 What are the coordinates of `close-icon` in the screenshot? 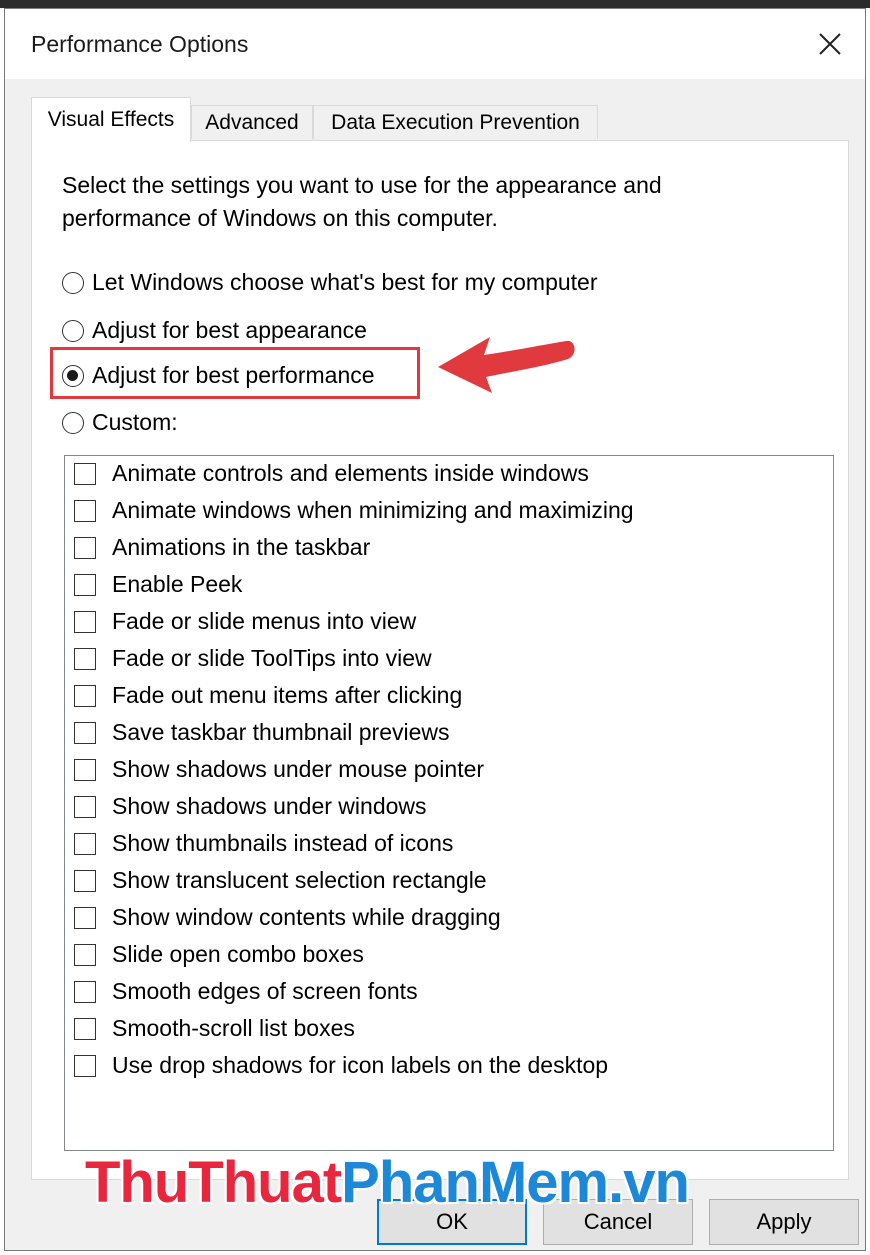 It's located at (830, 44).